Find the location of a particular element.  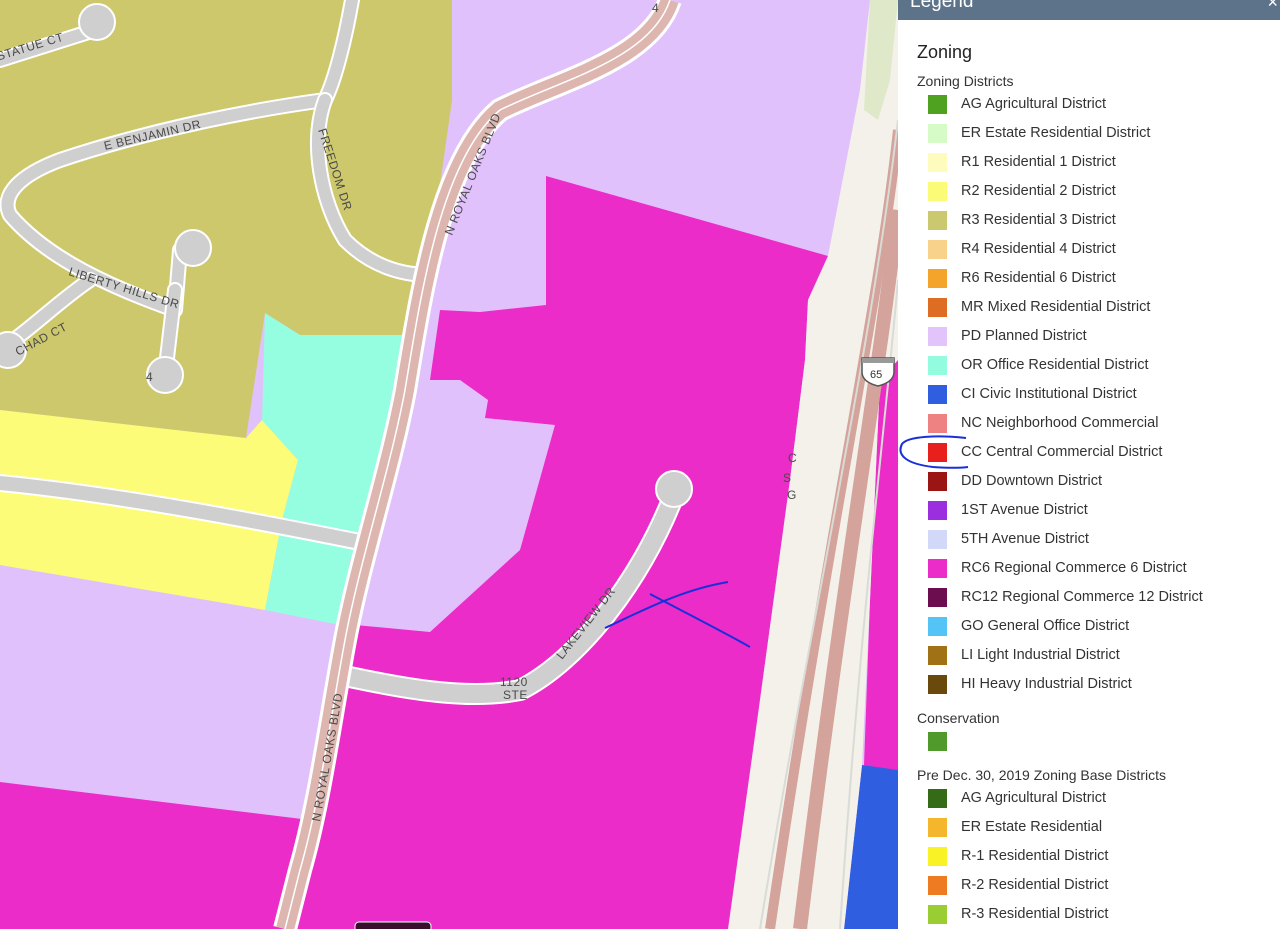

legend-item: R1 Residential 1 District is located at coordinates (1096, 167).